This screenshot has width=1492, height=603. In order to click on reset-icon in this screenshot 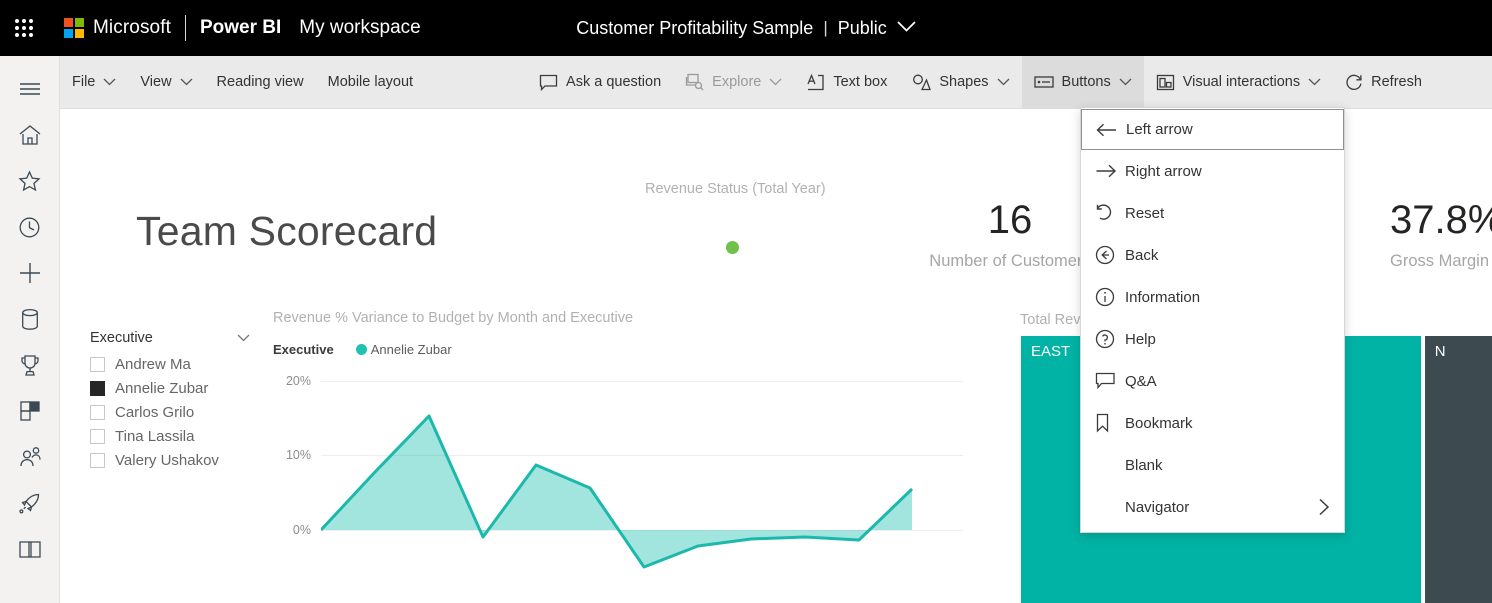, I will do `click(1110, 213)`.